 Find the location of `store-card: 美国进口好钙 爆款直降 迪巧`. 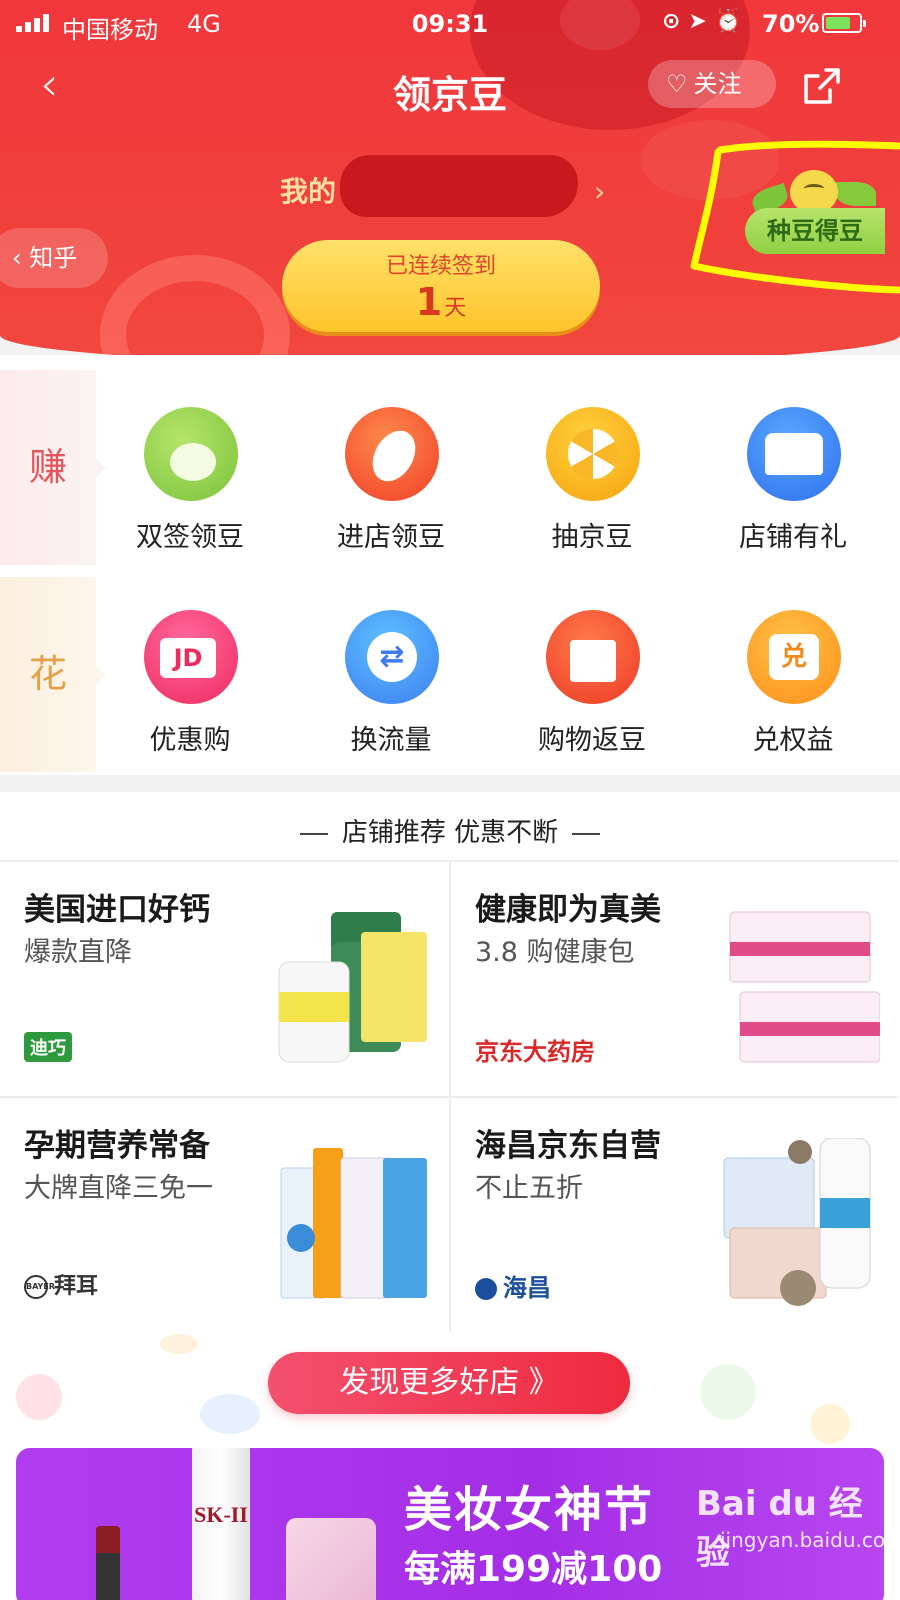

store-card: 美国进口好钙 爆款直降 迪巧 is located at coordinates (224, 978).